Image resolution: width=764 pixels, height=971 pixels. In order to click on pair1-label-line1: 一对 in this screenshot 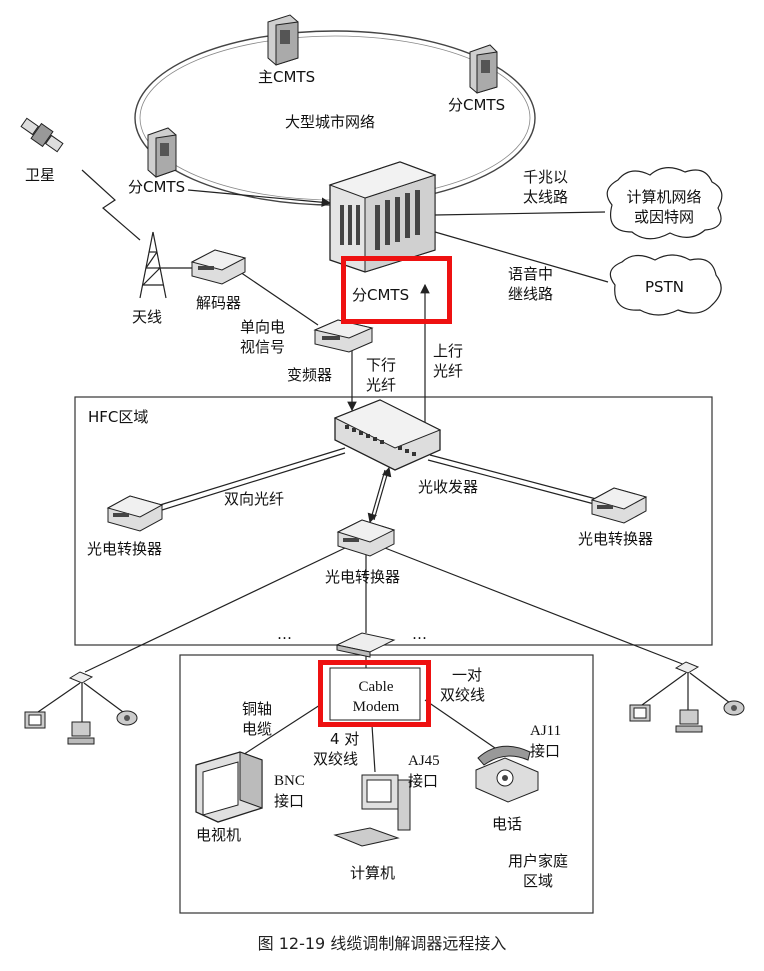, I will do `click(467, 675)`.